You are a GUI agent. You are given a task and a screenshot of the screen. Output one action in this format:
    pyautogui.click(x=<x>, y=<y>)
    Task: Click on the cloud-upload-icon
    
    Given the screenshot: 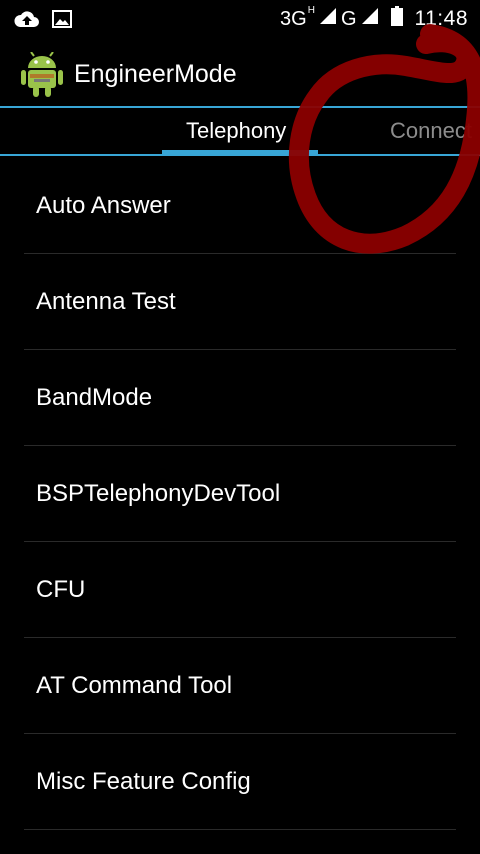 What is the action you would take?
    pyautogui.click(x=27, y=21)
    